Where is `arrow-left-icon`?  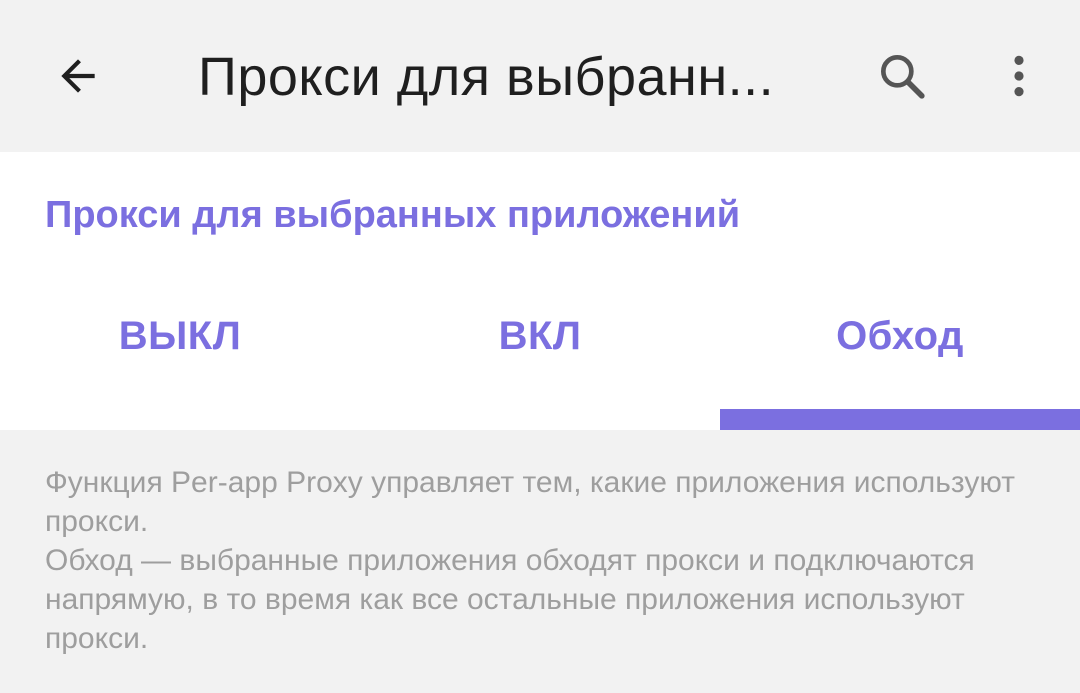 arrow-left-icon is located at coordinates (78, 76).